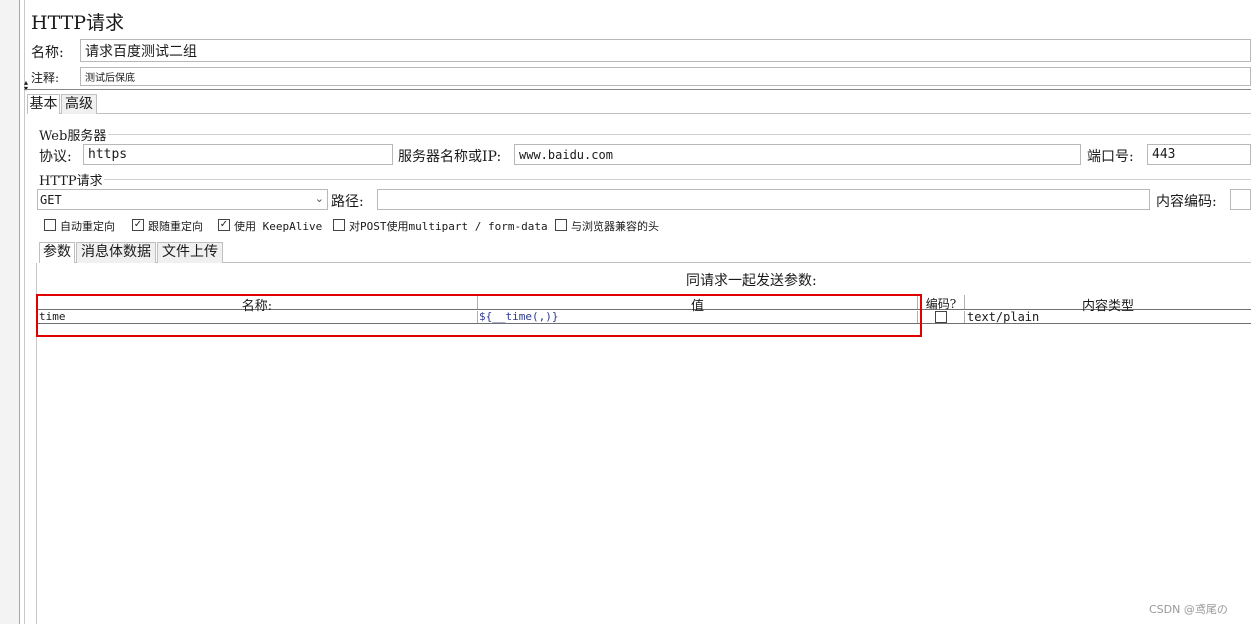 The height and width of the screenshot is (624, 1251). Describe the element at coordinates (450, 157) in the screenshot. I see `server-label: 服务器名称或IP:` at that location.